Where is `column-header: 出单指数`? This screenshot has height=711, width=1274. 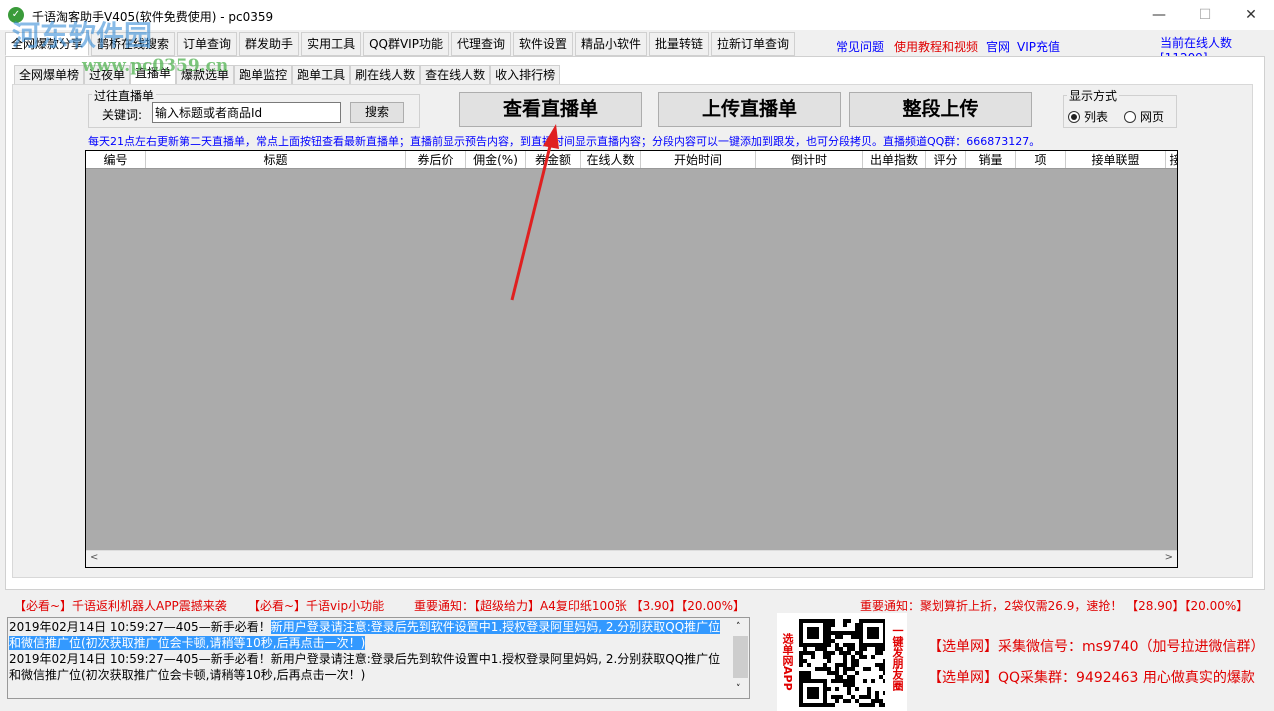
column-header: 出单指数 is located at coordinates (894, 159).